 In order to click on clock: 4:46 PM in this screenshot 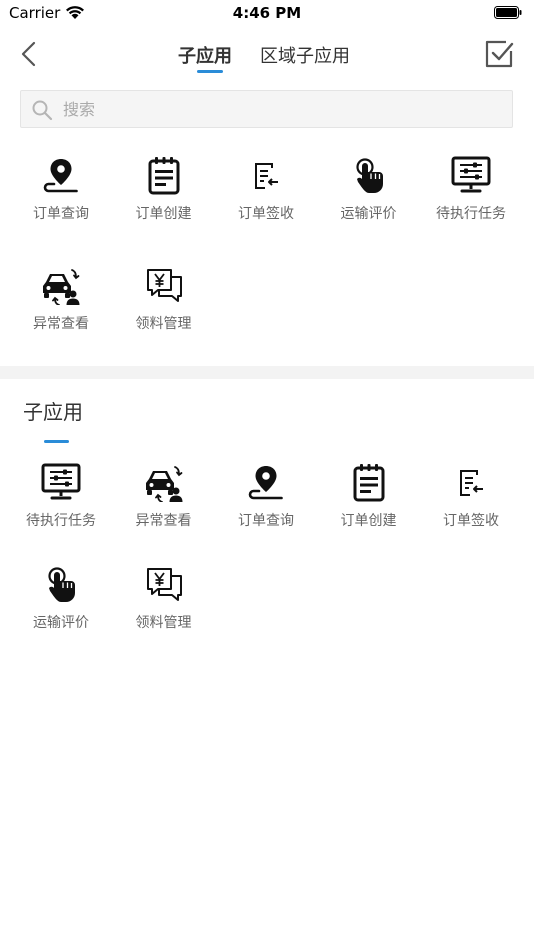, I will do `click(267, 13)`.